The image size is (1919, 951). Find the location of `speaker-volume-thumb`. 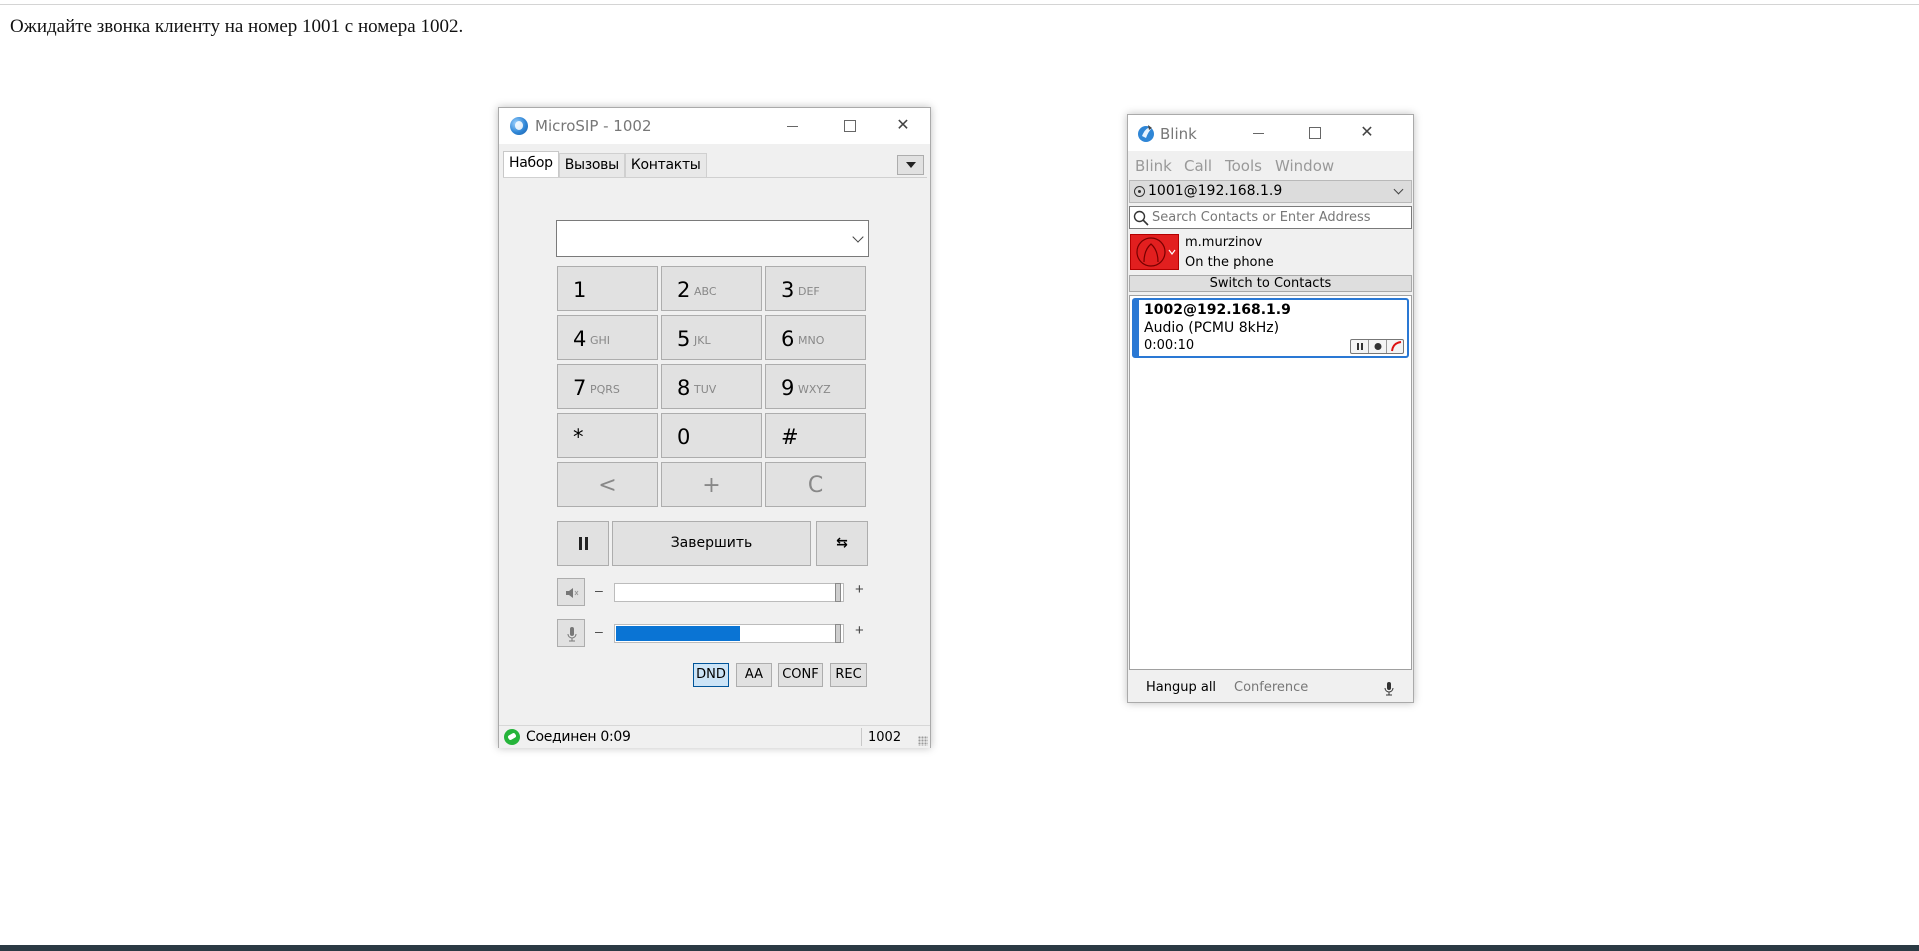

speaker-volume-thumb is located at coordinates (838, 592).